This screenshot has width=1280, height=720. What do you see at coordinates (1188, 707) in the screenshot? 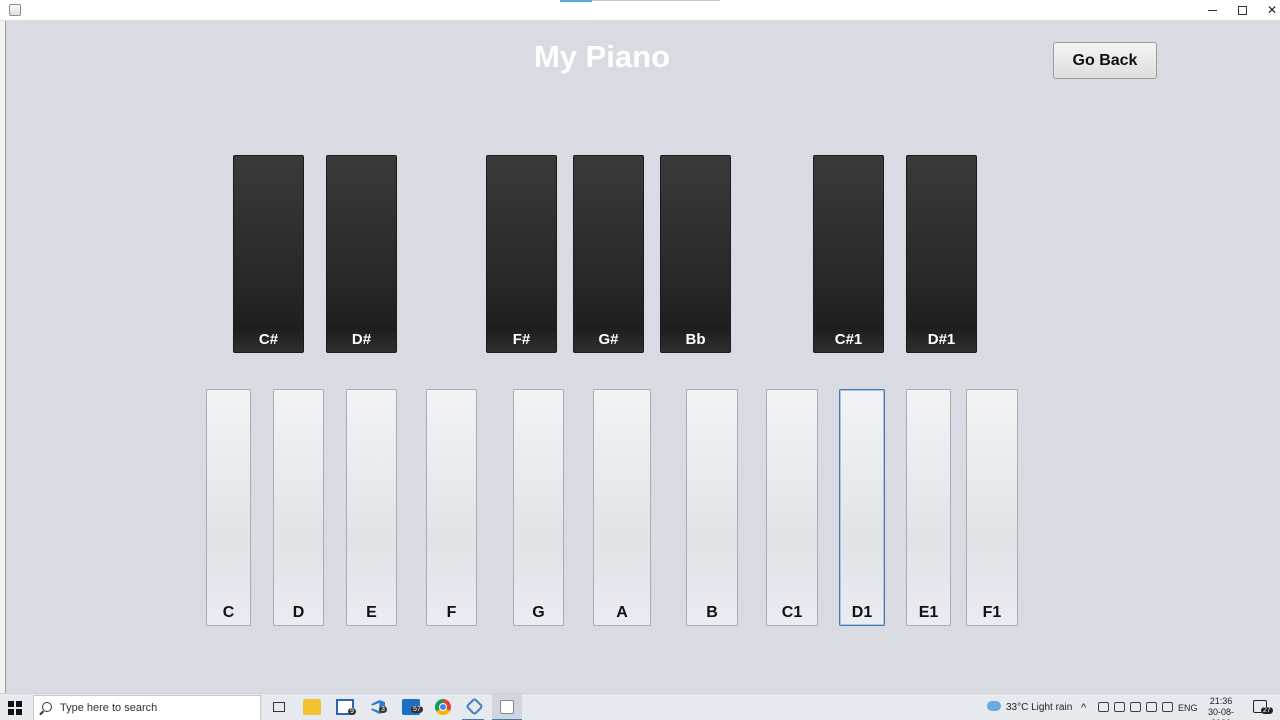
I see `language-indicator: ENG` at bounding box center [1188, 707].